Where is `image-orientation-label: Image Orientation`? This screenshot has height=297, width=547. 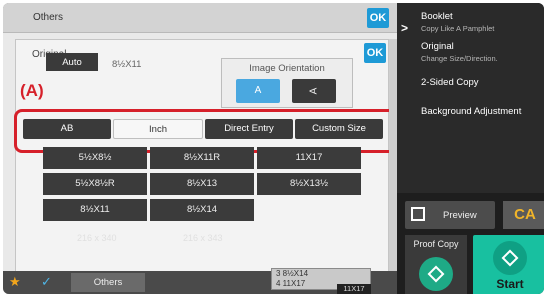
image-orientation-label: Image Orientation is located at coordinates (287, 68).